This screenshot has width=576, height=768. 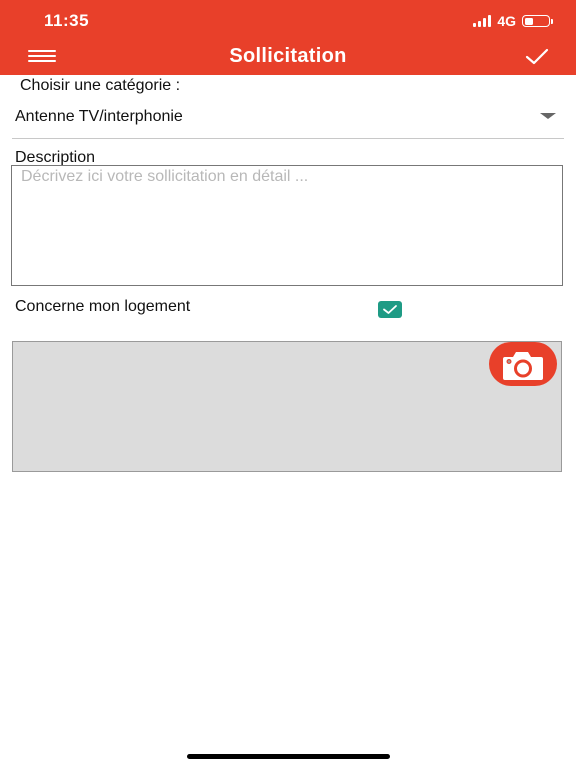 What do you see at coordinates (288, 37) in the screenshot?
I see `app-header: 11:35 4G Sollicitation` at bounding box center [288, 37].